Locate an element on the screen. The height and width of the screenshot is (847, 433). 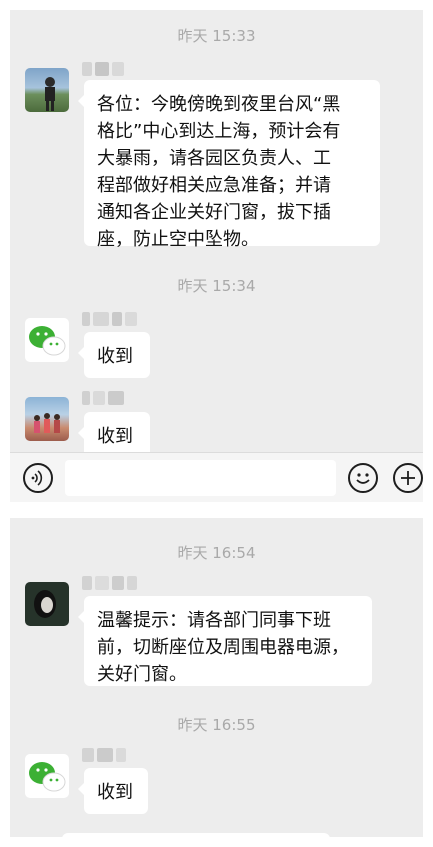
portrait-photo-icon is located at coordinates (45, 604).